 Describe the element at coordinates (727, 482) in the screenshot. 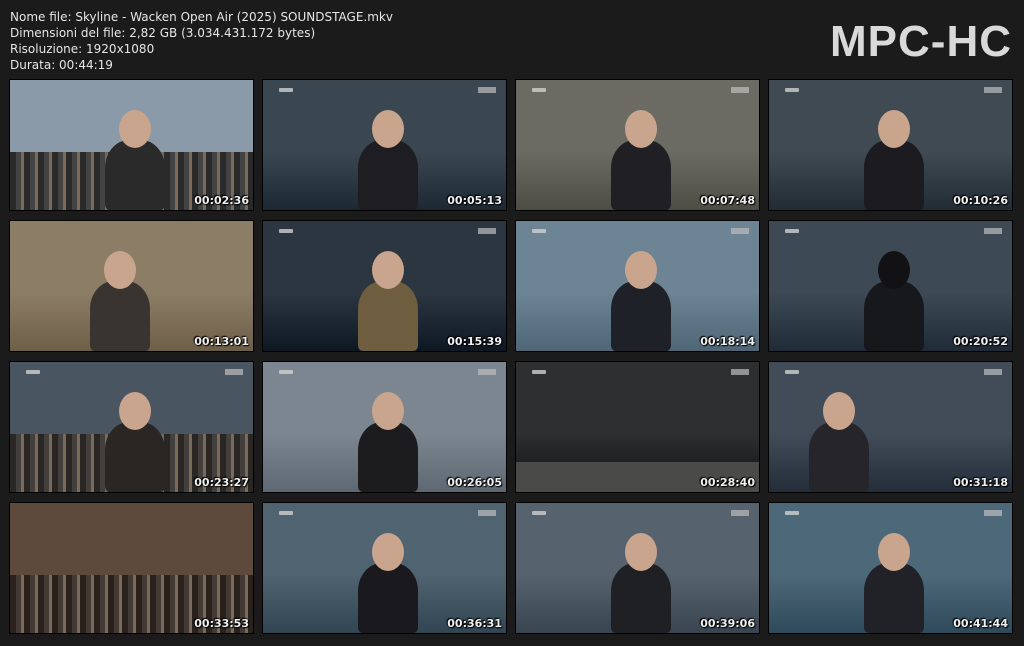

I see `thumbnail-timestamp: 00:28:40` at that location.